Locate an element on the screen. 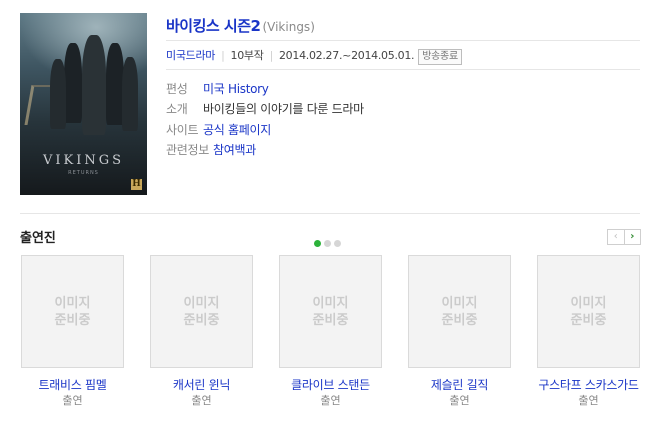 This screenshot has width=652, height=434. info-row-synopsis: 소개 바이킹들의 이야기를 다룬 드라마 is located at coordinates (265, 108).